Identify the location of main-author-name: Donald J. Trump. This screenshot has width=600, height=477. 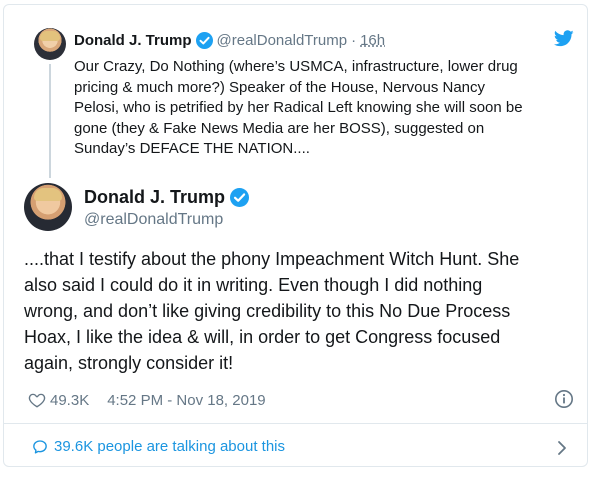
(154, 197).